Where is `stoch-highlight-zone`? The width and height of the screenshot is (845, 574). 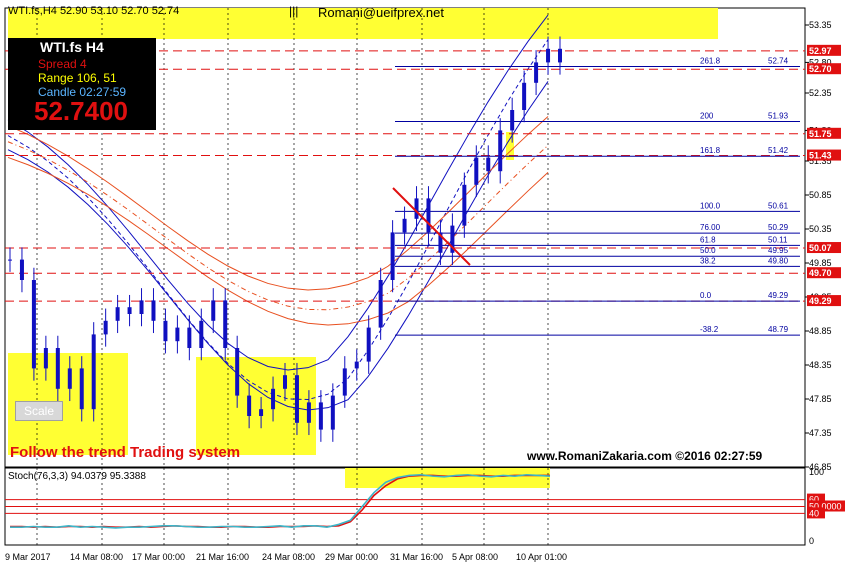
stoch-highlight-zone is located at coordinates (447, 478).